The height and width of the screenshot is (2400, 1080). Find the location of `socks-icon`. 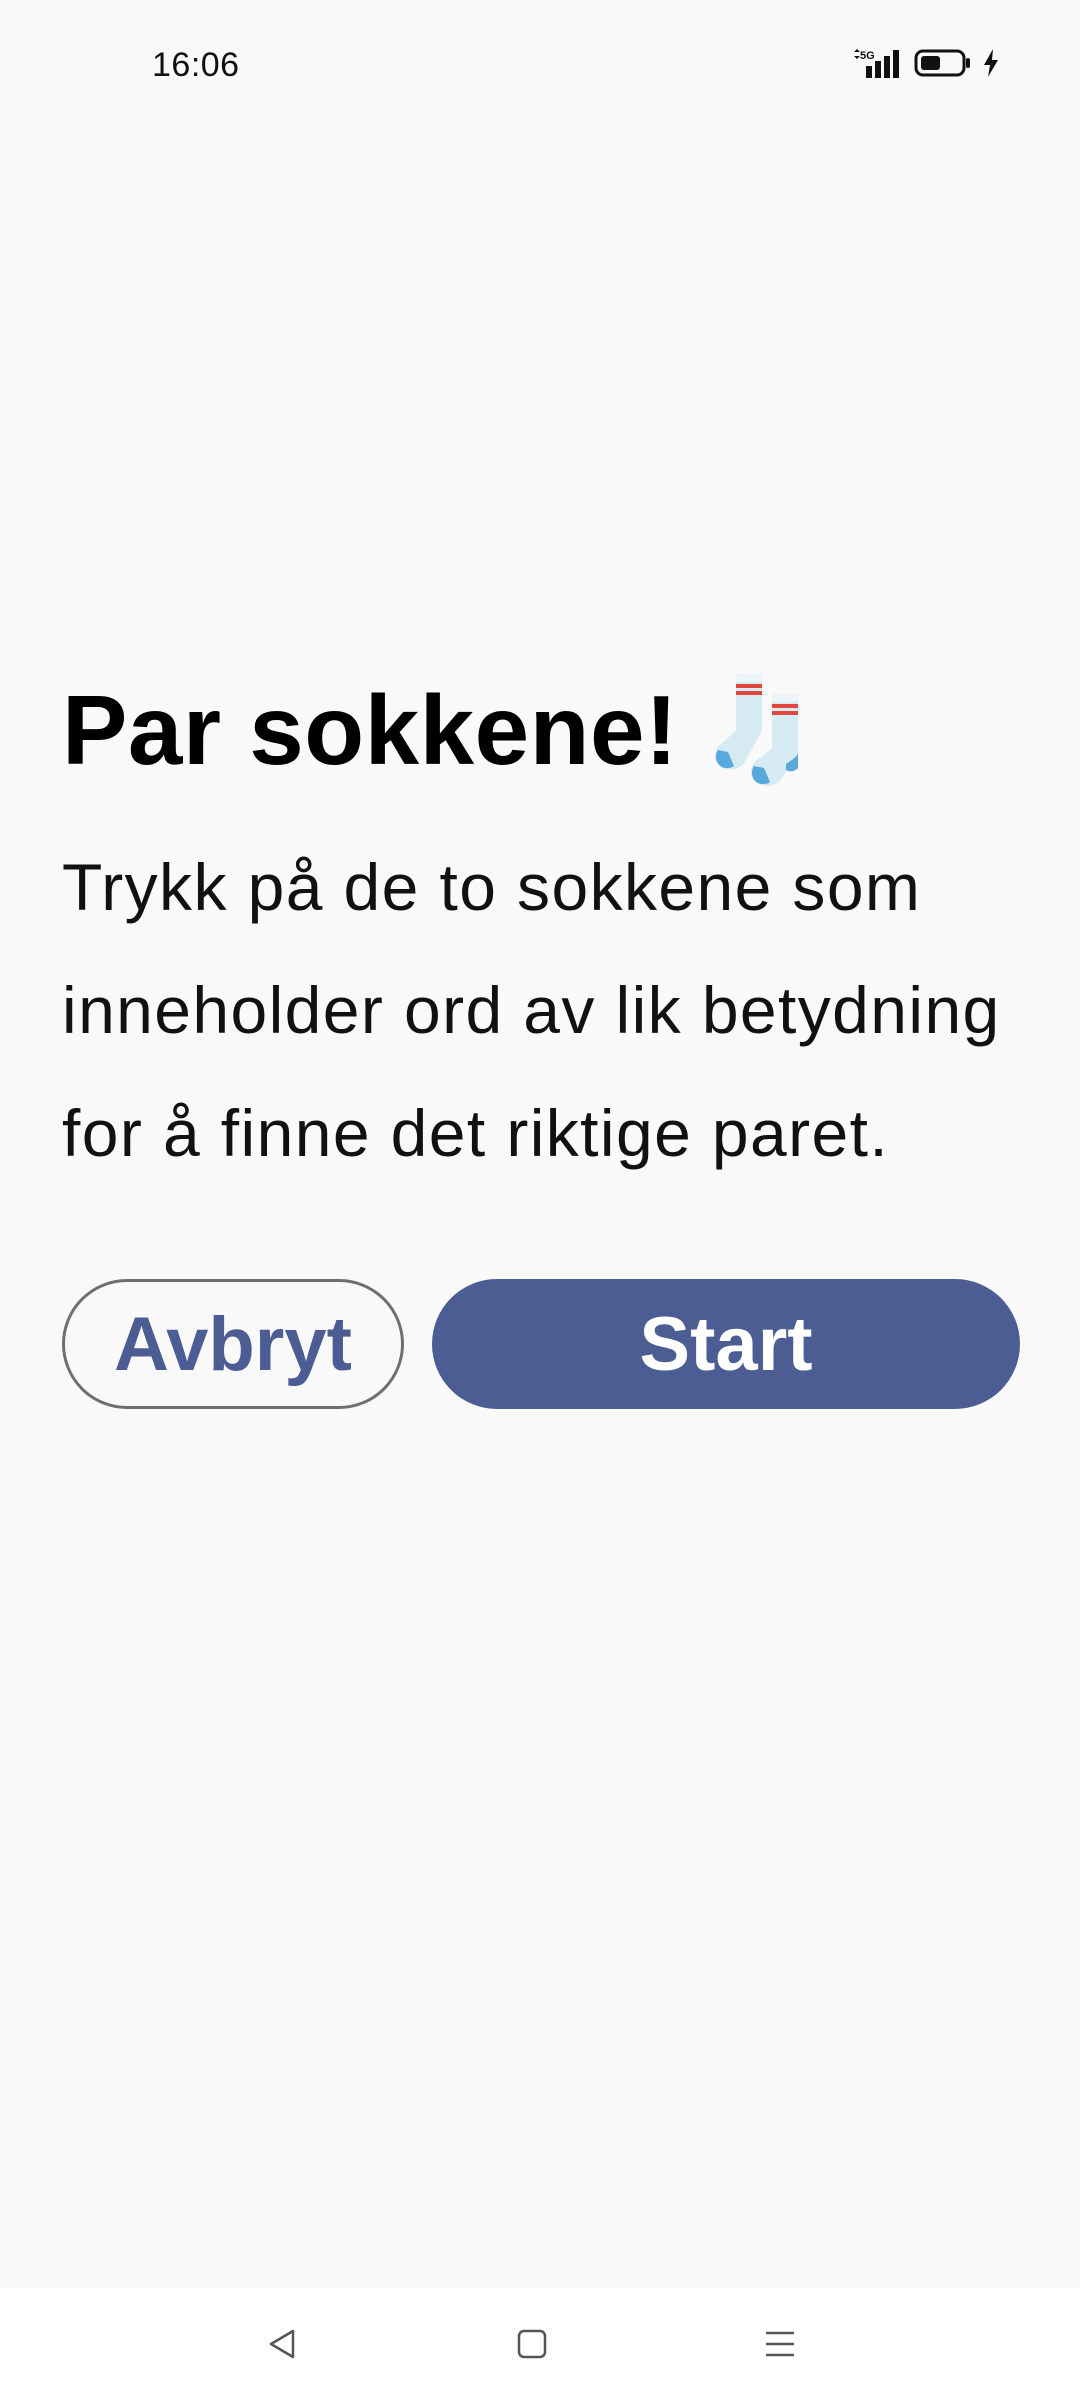

socks-icon is located at coordinates (761, 730).